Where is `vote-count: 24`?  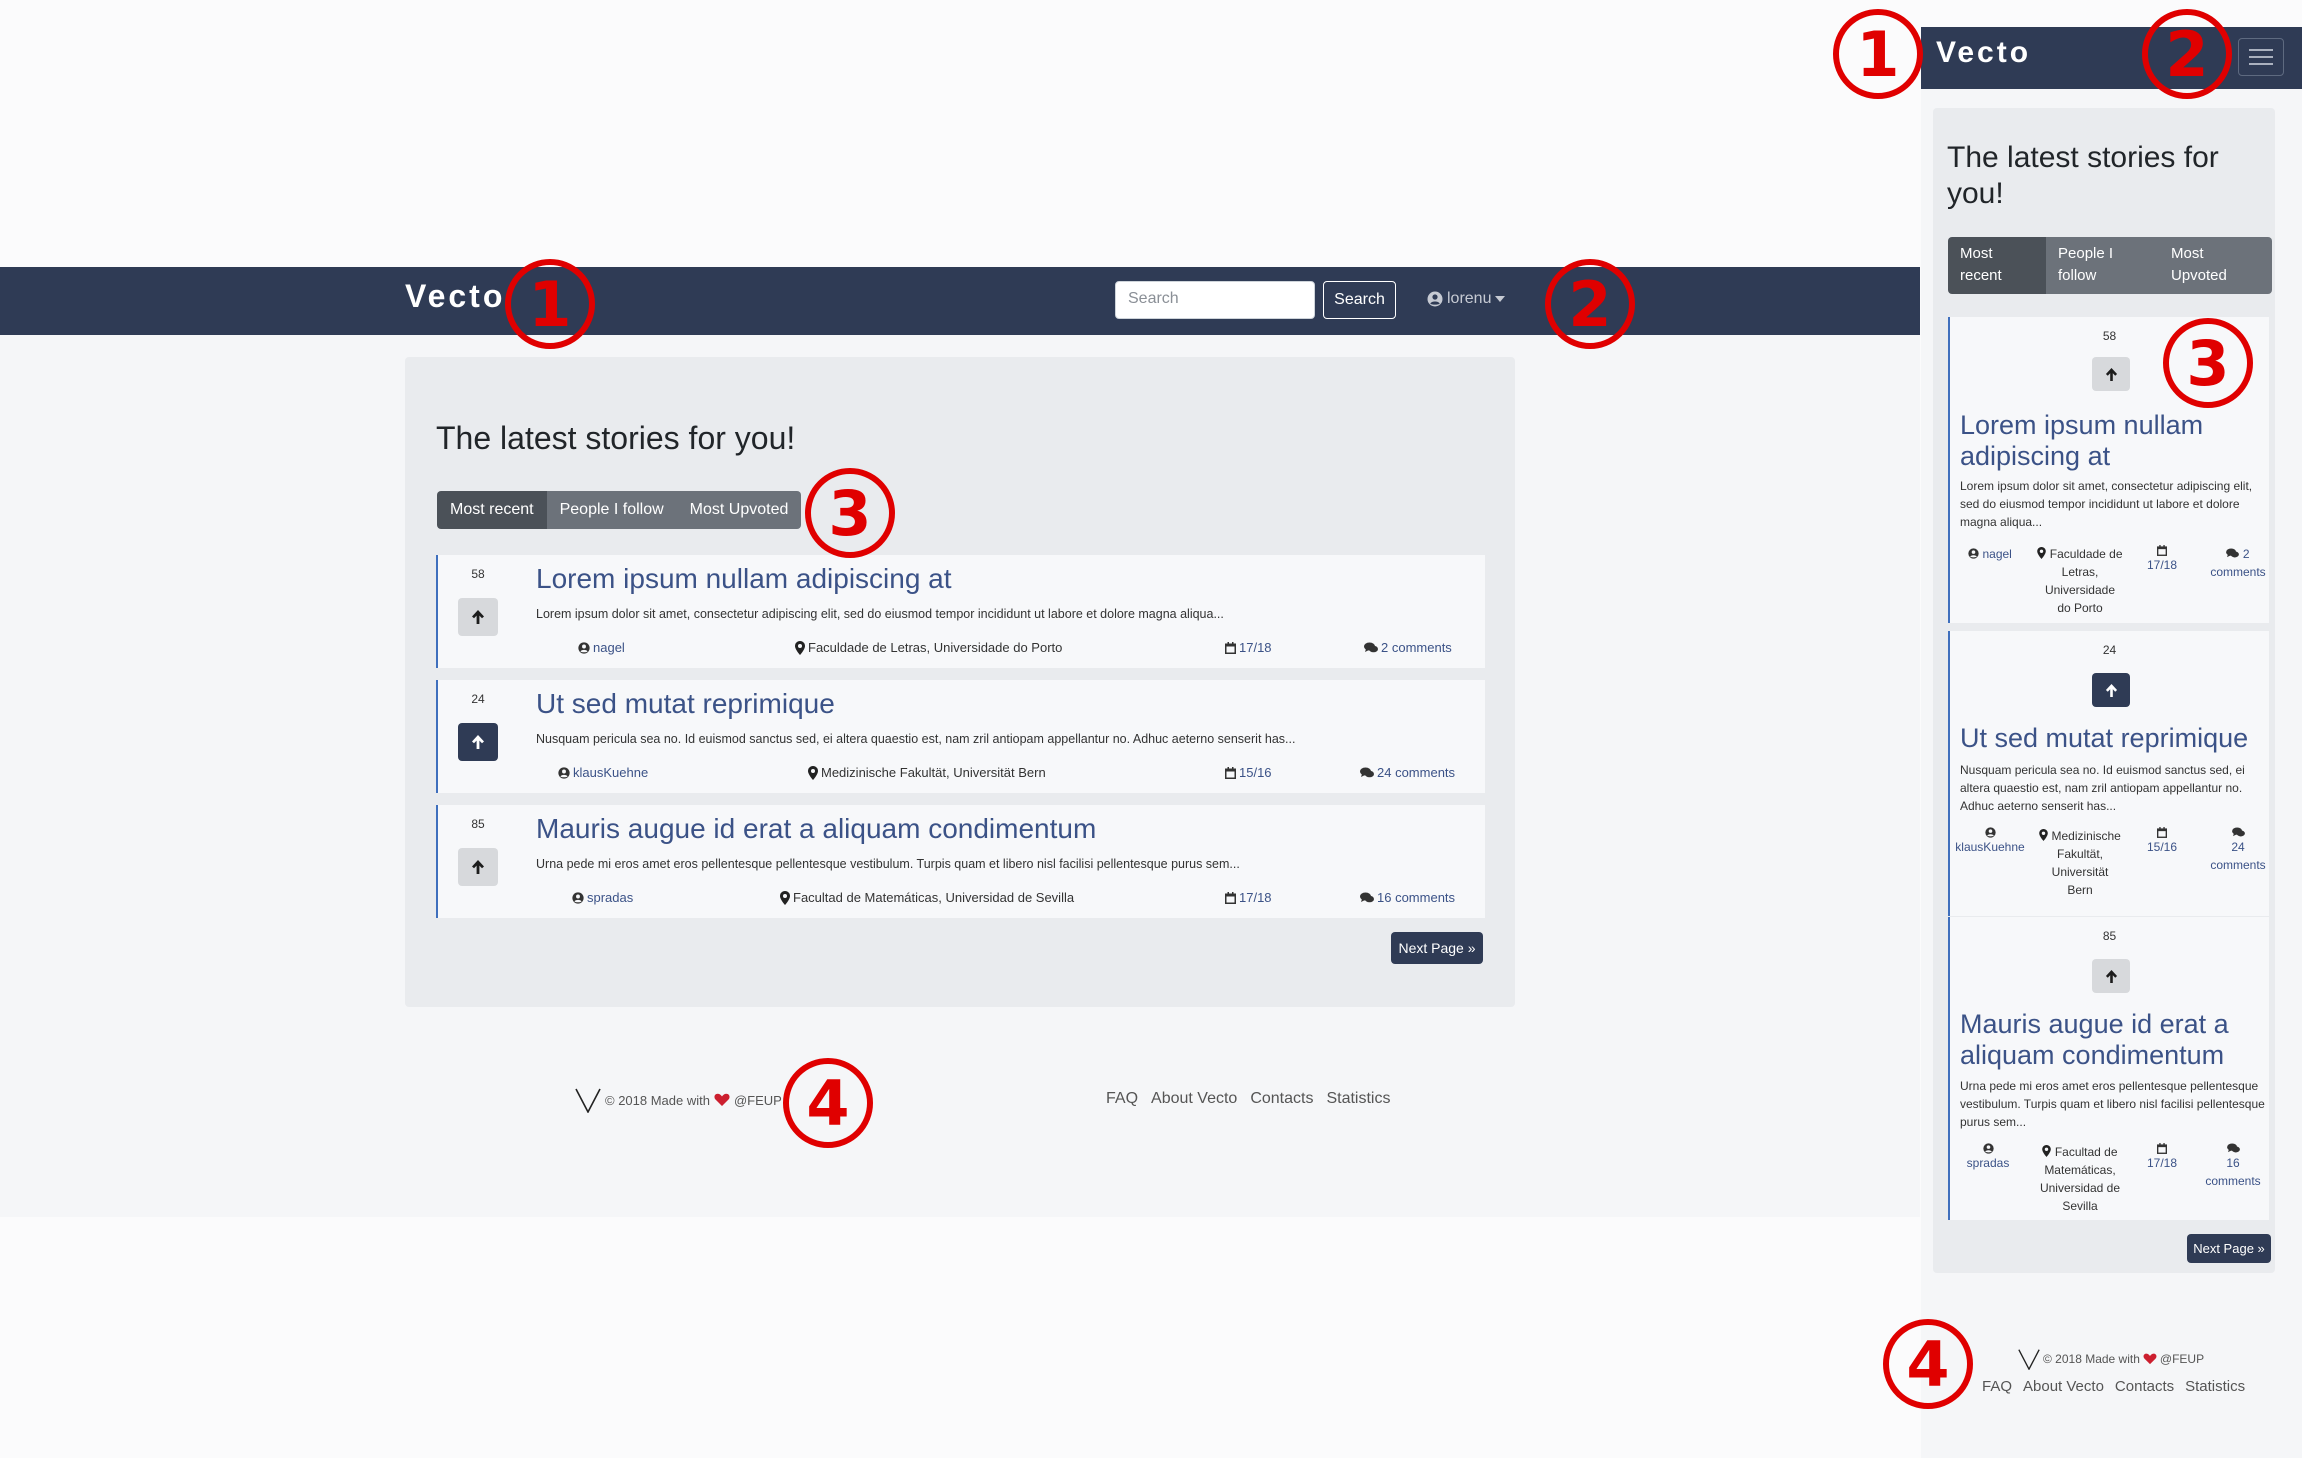
vote-count: 24 is located at coordinates (2109, 650).